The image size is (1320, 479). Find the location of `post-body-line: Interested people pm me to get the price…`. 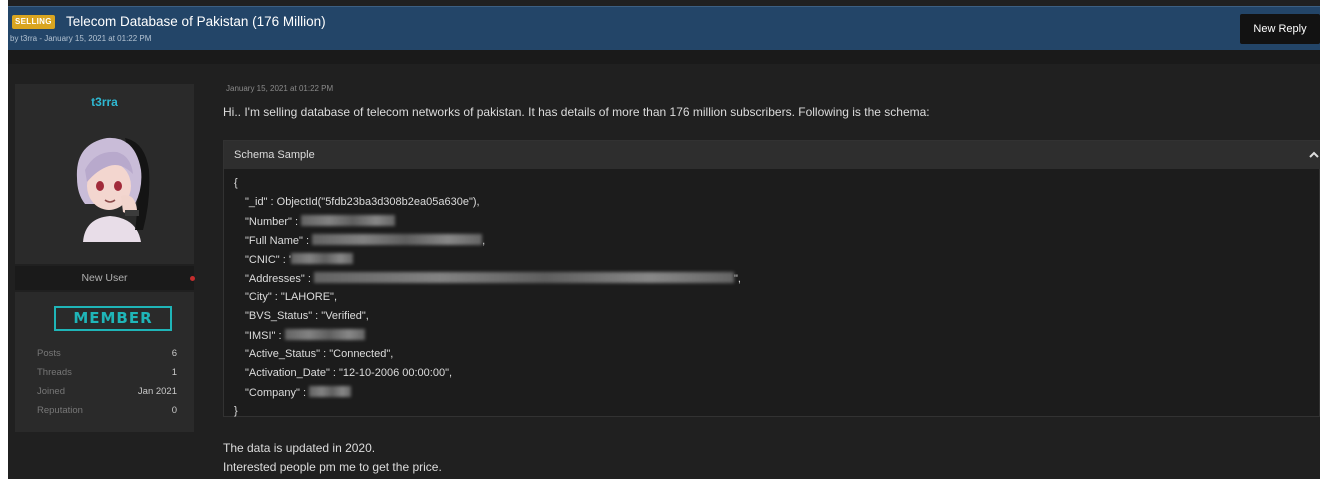

post-body-line: Interested people pm me to get the price… is located at coordinates (332, 467).